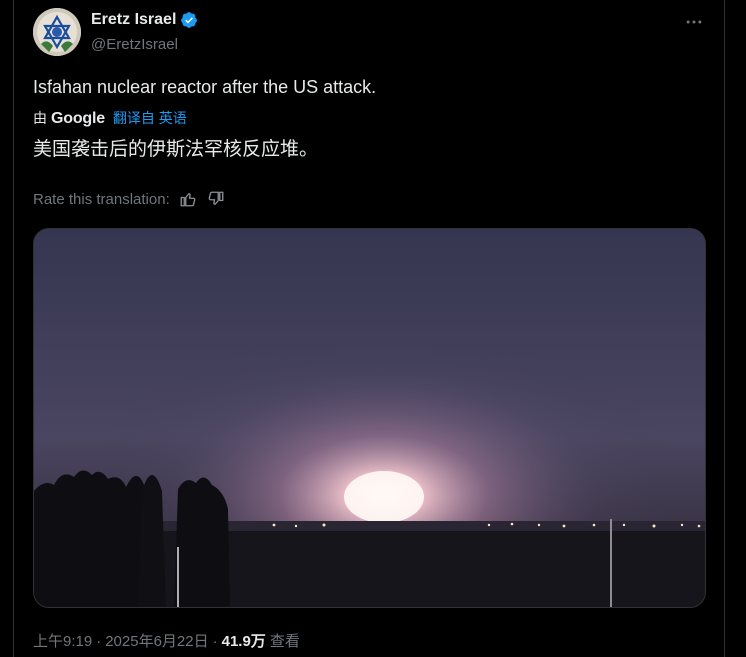 This screenshot has height=657, width=746. I want to click on tweet-meta: 上午9:19 · 2025年6月22日 · 41.9万 查看, so click(166, 640).